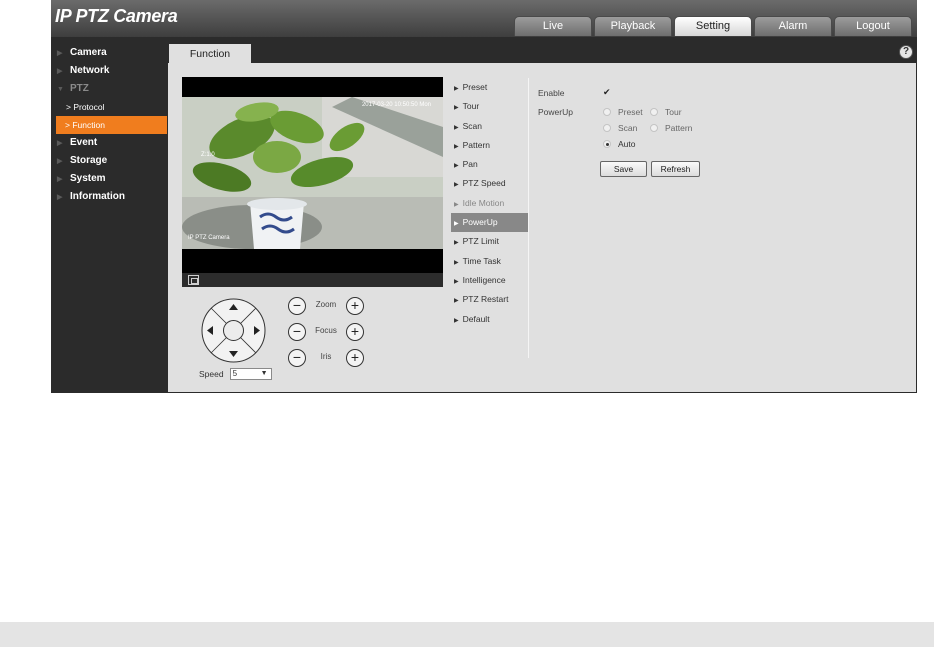 The height and width of the screenshot is (647, 934). I want to click on tab-setting: Setting, so click(713, 26).